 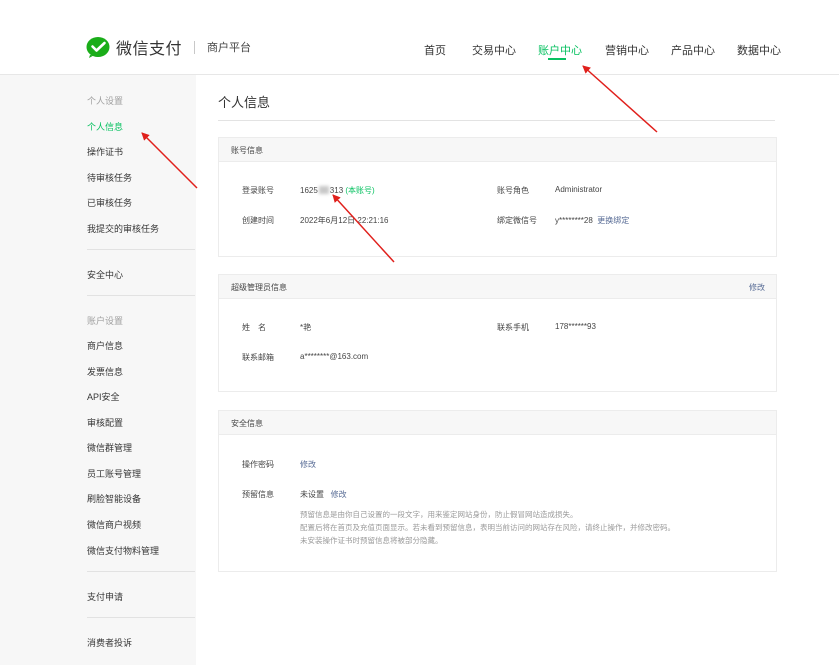 What do you see at coordinates (105, 596) in the screenshot?
I see `sidebar-item-pay-apply: 支付申请` at bounding box center [105, 596].